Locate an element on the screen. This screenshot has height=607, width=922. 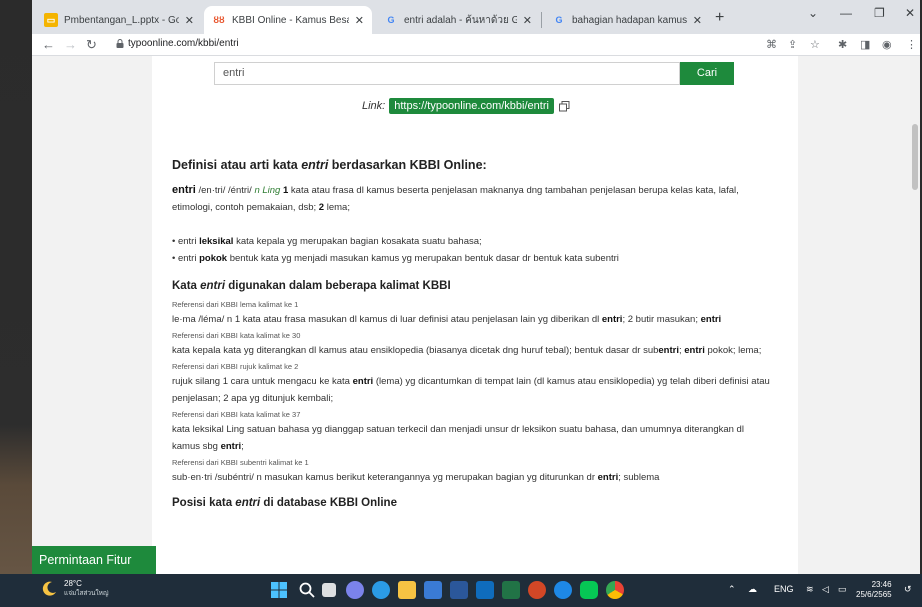
line-icon is located at coordinates (589, 590).